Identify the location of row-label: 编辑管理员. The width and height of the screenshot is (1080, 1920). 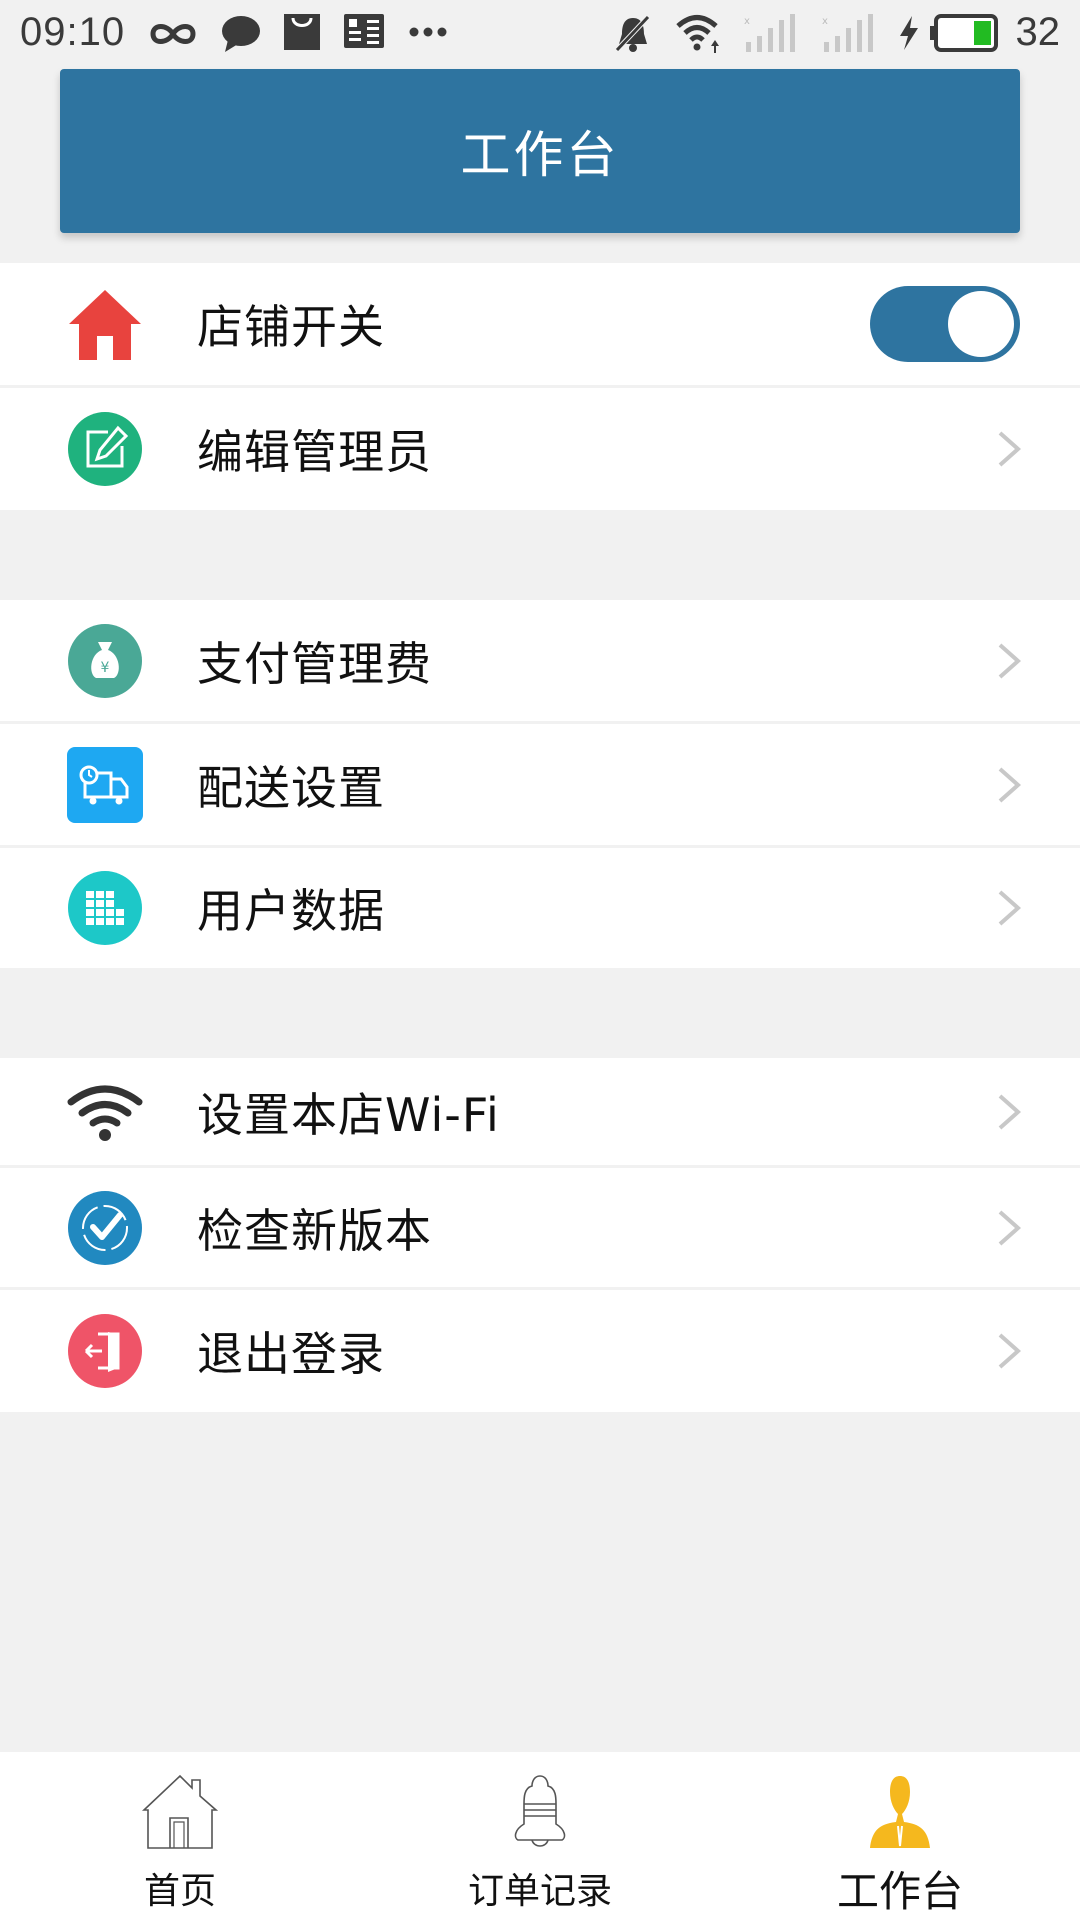
(314, 452).